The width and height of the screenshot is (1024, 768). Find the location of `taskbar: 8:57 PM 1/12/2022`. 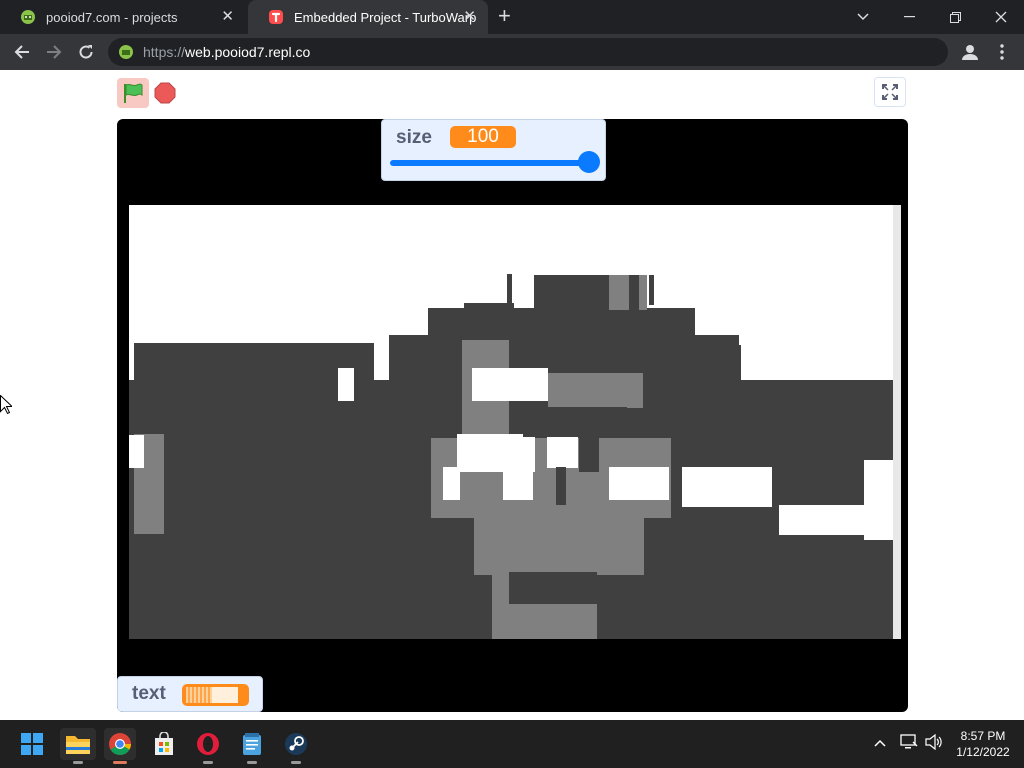

taskbar: 8:57 PM 1/12/2022 is located at coordinates (512, 744).